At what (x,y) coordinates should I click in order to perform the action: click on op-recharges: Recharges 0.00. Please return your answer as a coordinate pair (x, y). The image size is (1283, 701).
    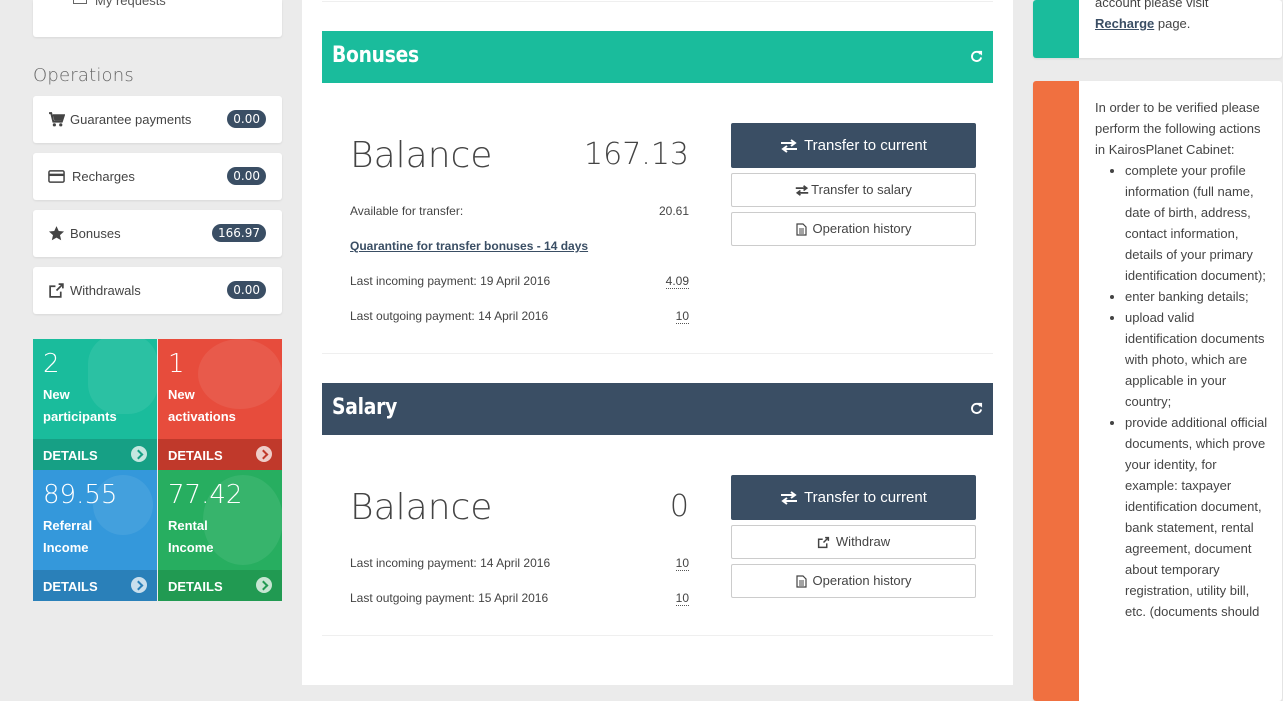
    Looking at the image, I should click on (157, 176).